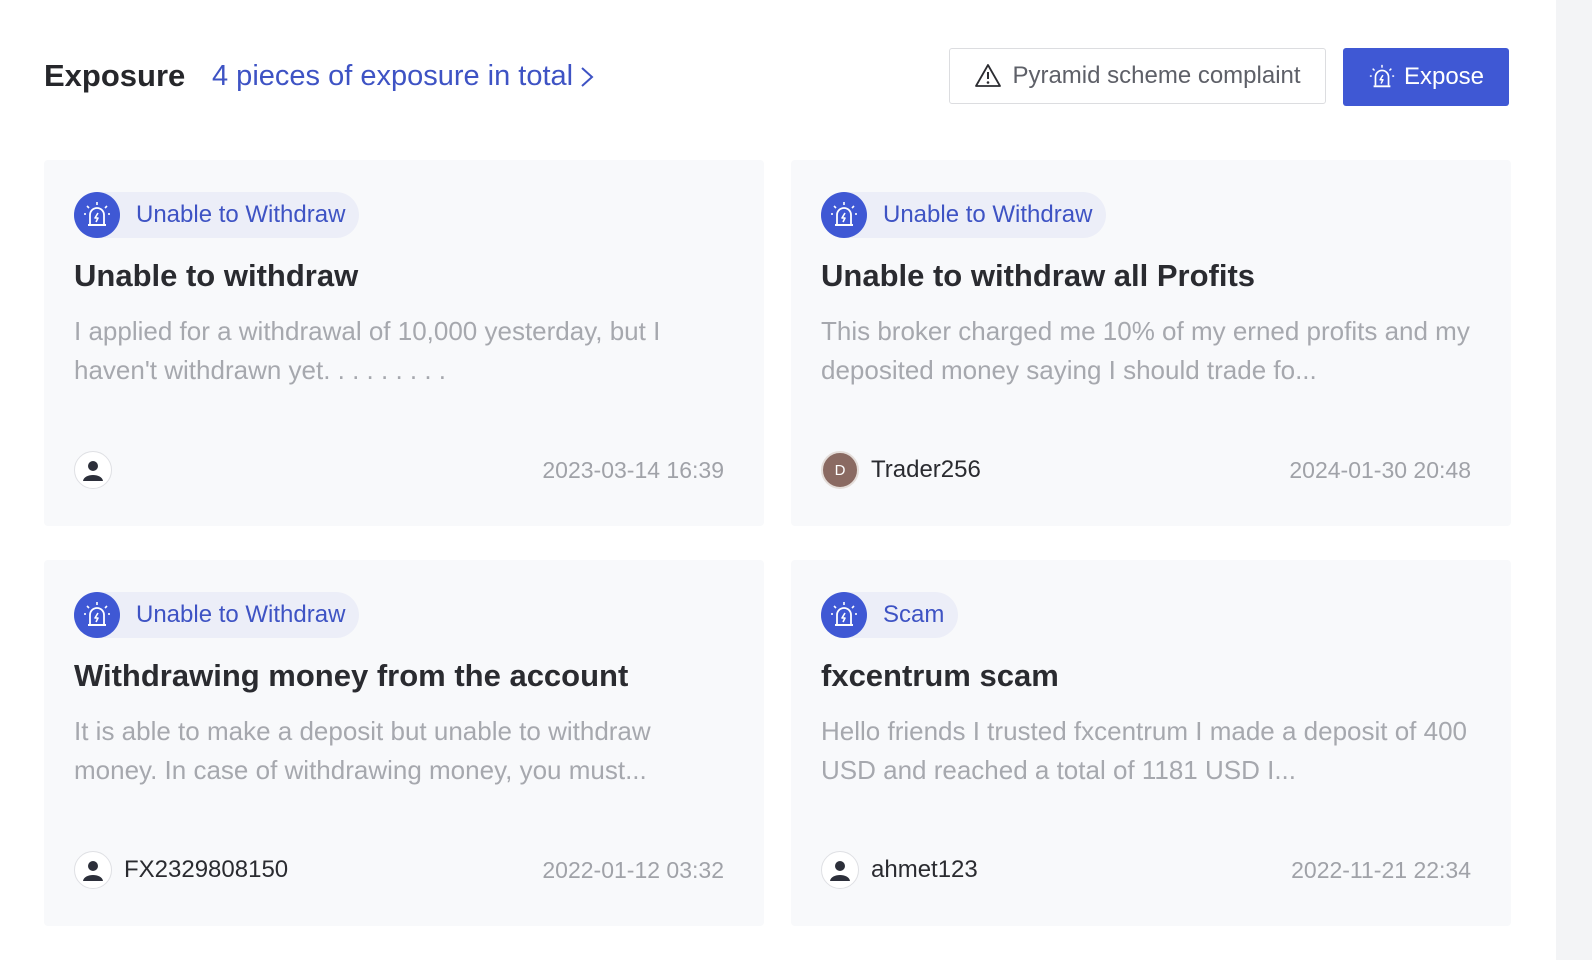 This screenshot has height=960, width=1592. I want to click on warning-icon, so click(988, 75).